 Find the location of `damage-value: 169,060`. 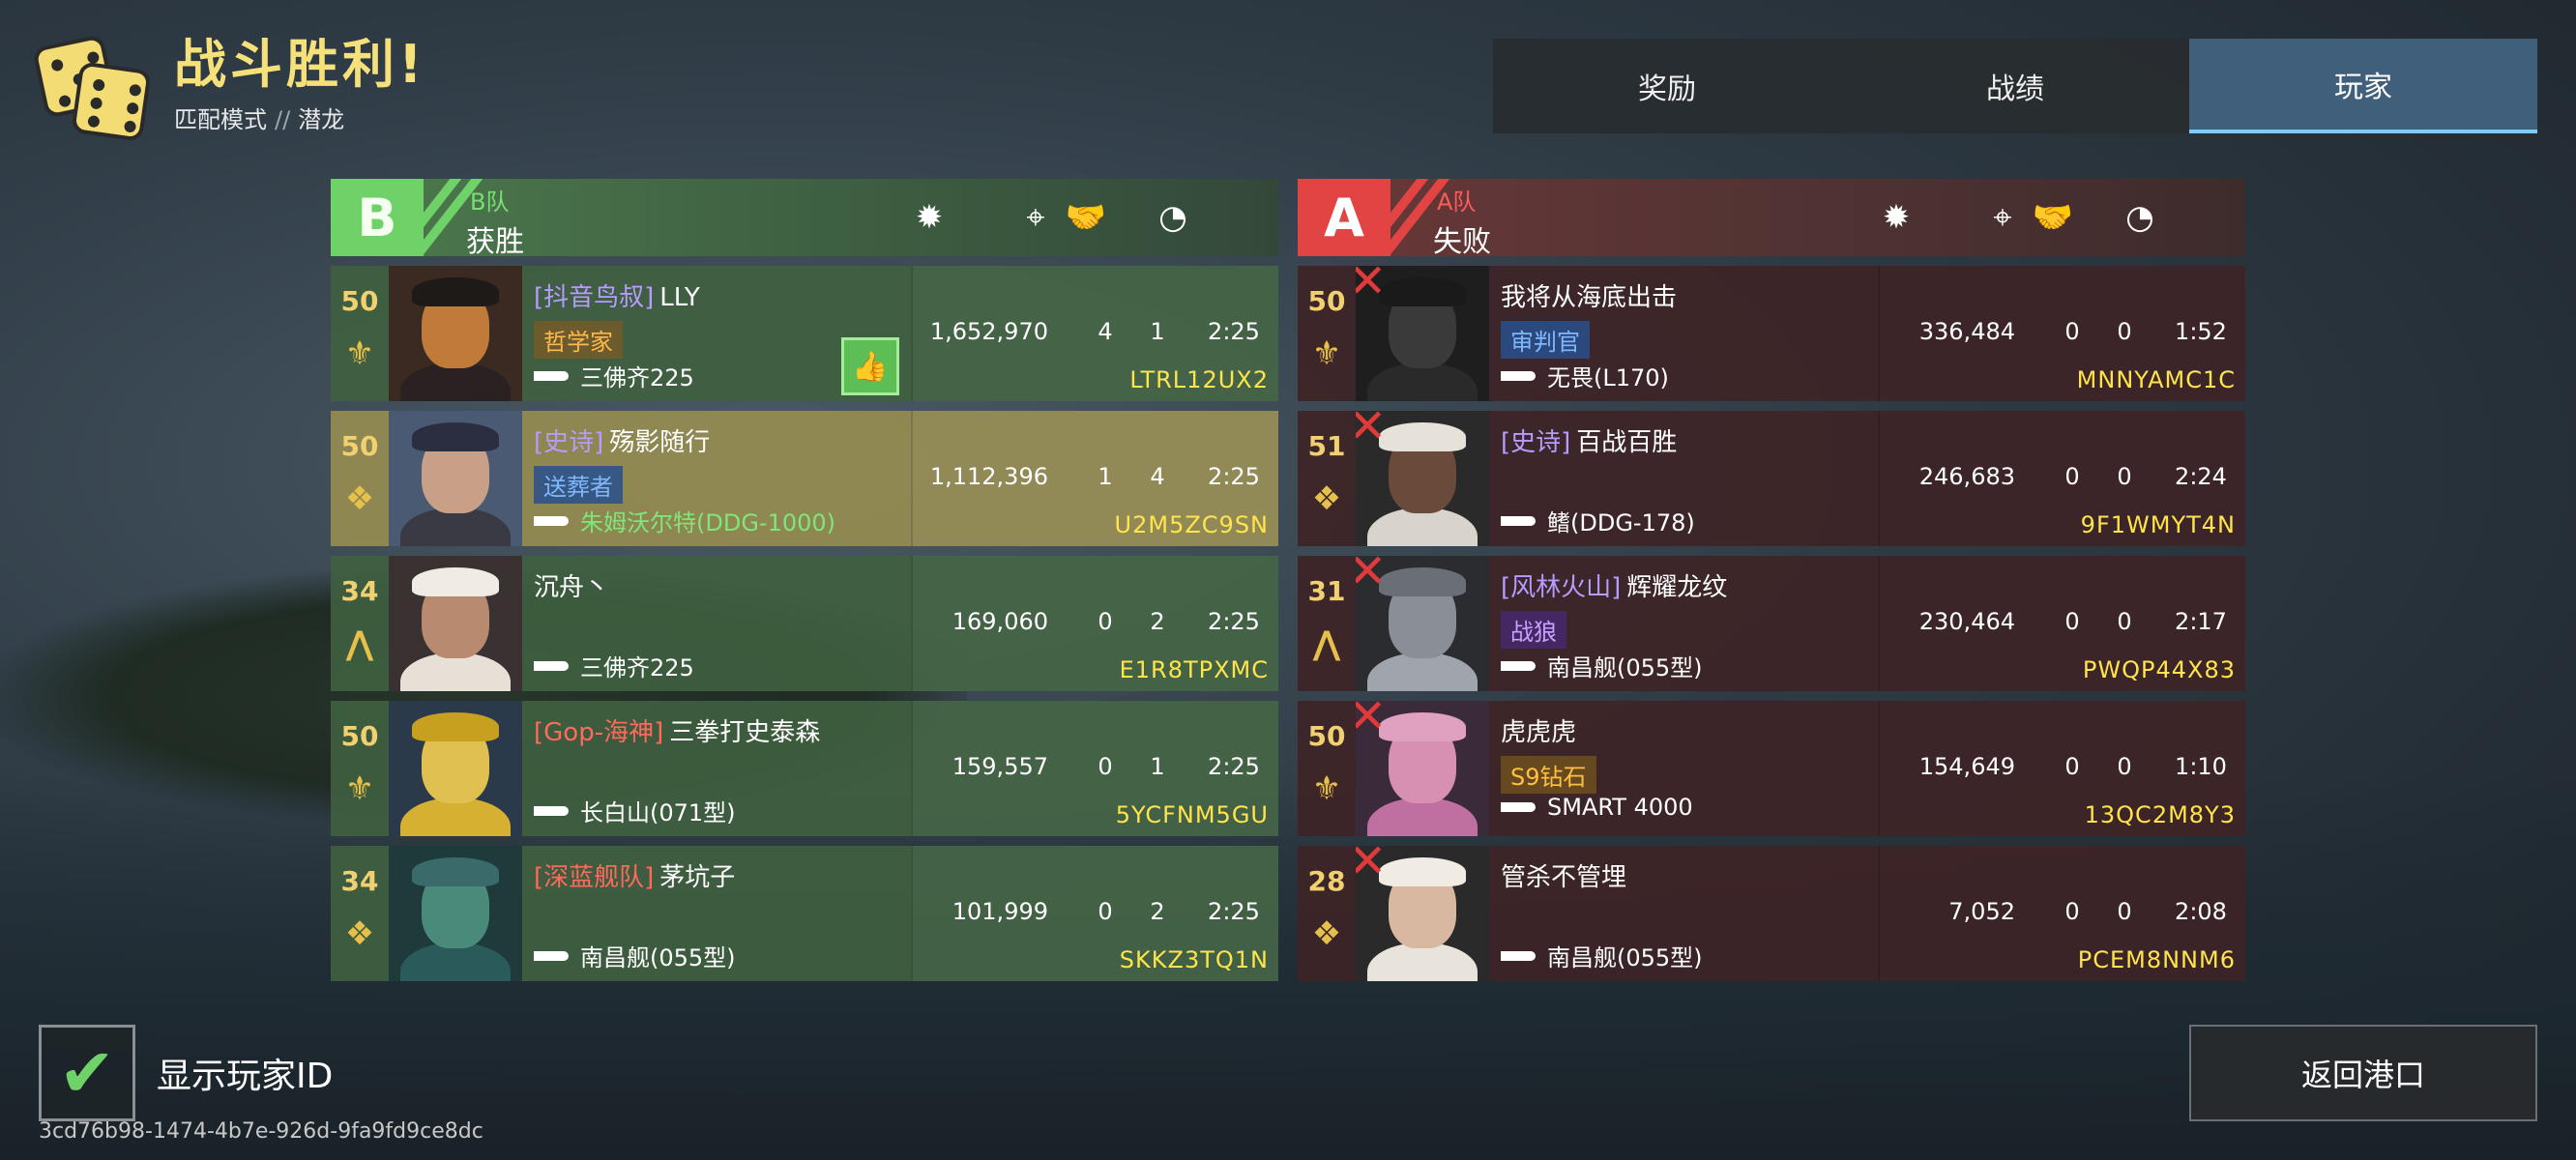

damage-value: 169,060 is located at coordinates (999, 622).